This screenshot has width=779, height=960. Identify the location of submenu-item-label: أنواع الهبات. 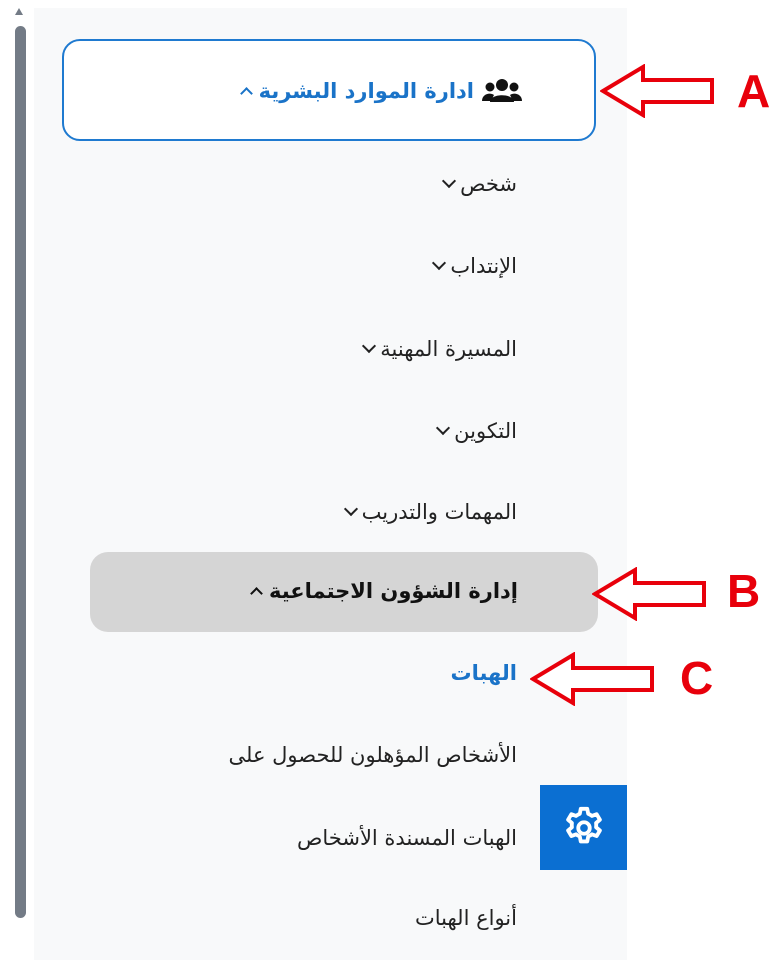
(466, 918).